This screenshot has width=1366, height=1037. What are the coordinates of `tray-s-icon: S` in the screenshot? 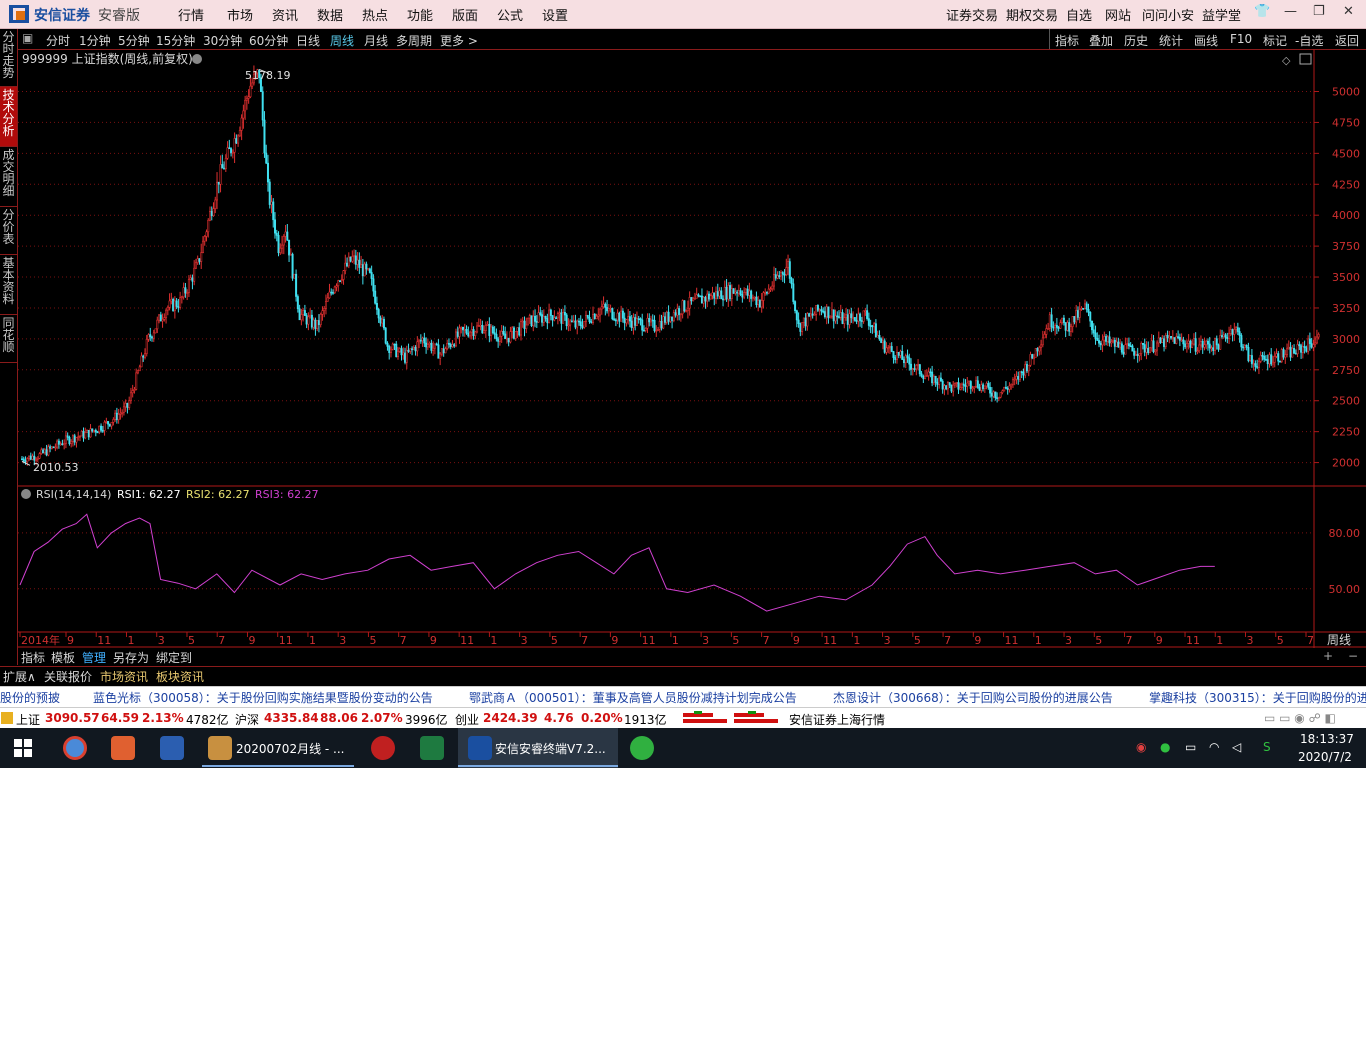 It's located at (1267, 747).